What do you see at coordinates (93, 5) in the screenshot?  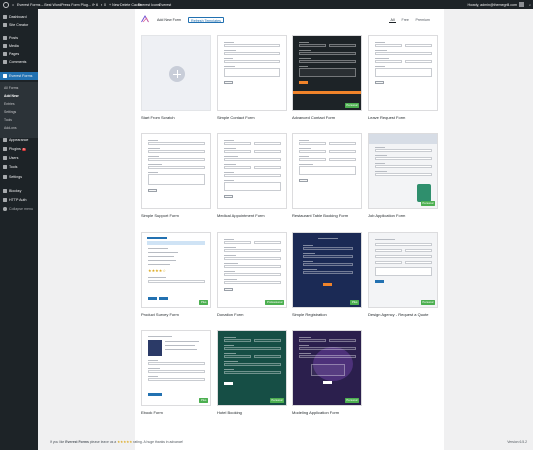 I see `updates-icon: ⟳` at bounding box center [93, 5].